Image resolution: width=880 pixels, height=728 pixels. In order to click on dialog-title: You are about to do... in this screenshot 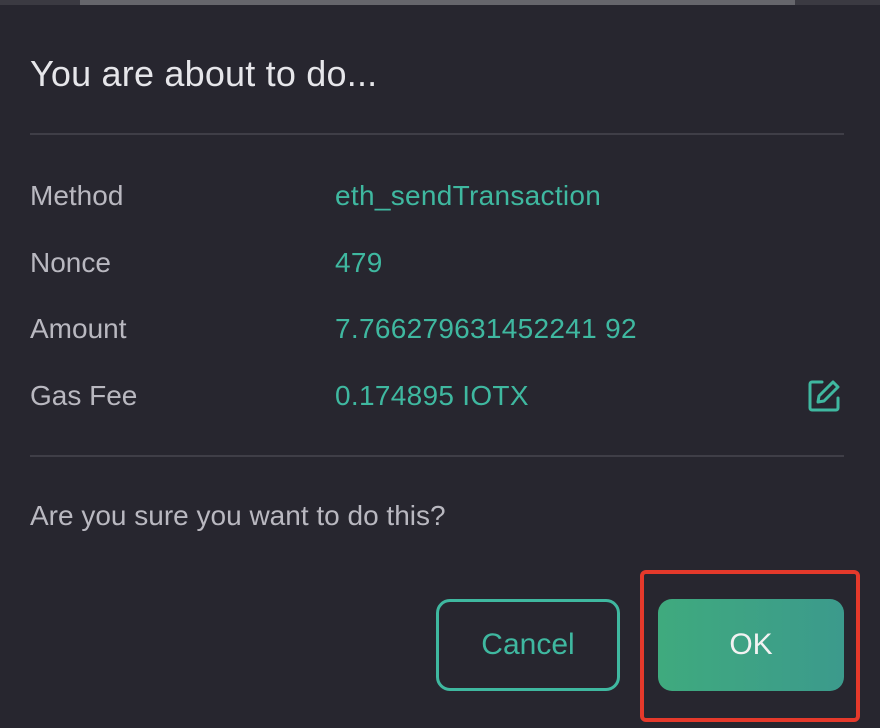, I will do `click(204, 73)`.